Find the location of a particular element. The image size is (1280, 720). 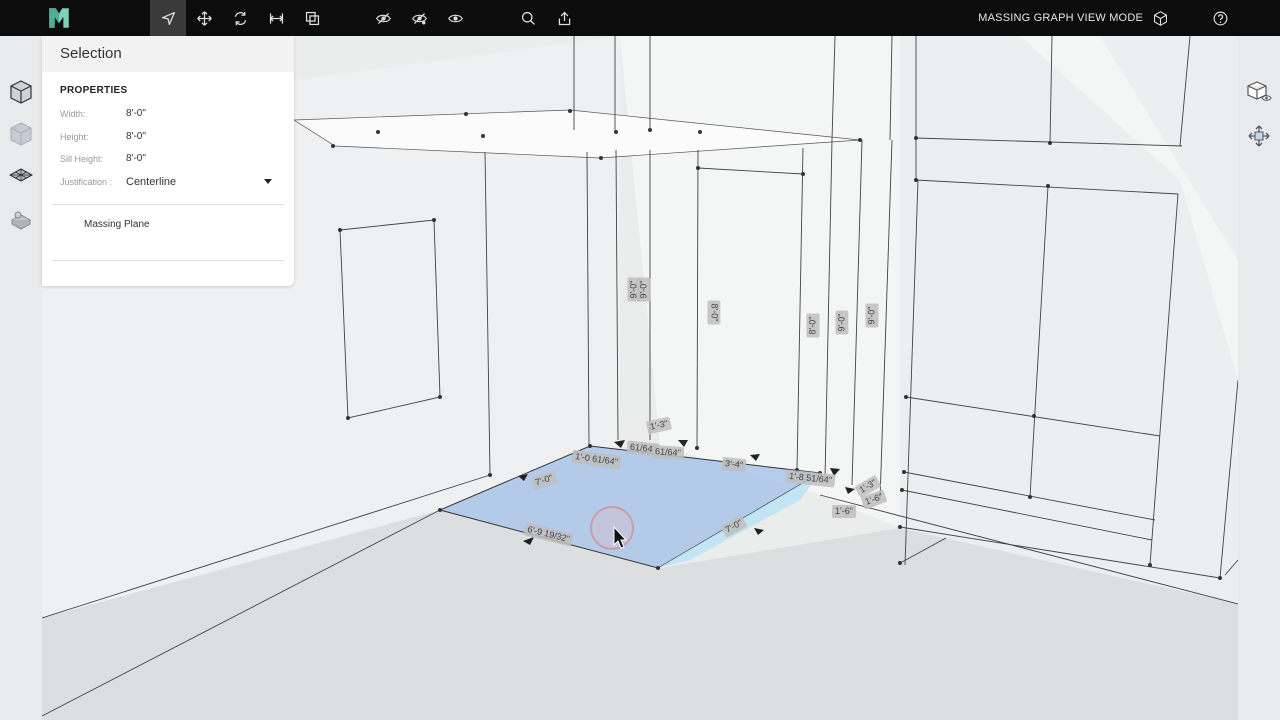

properties-heading: PROPERTIES is located at coordinates (94, 90).